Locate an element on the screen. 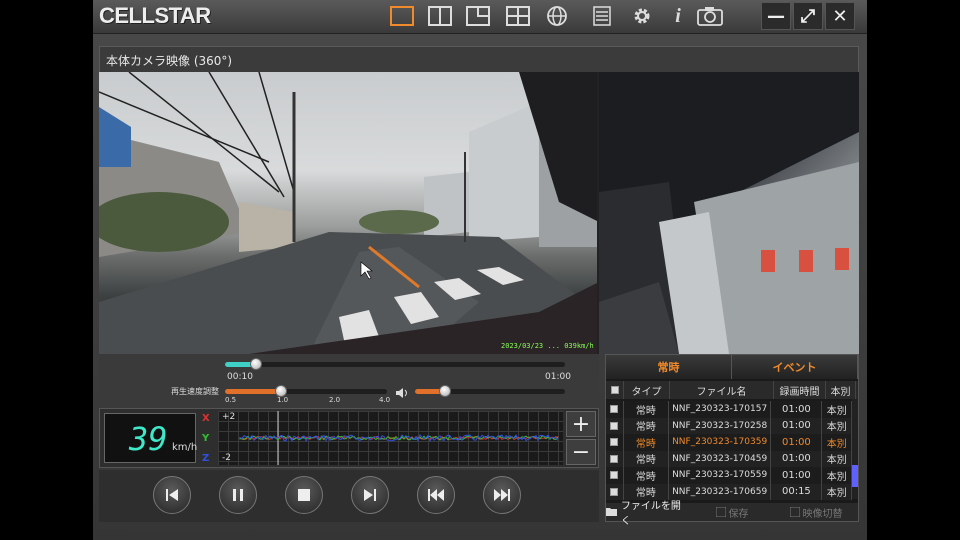 The width and height of the screenshot is (960, 540). speedometer: 39 km/h is located at coordinates (151, 438).